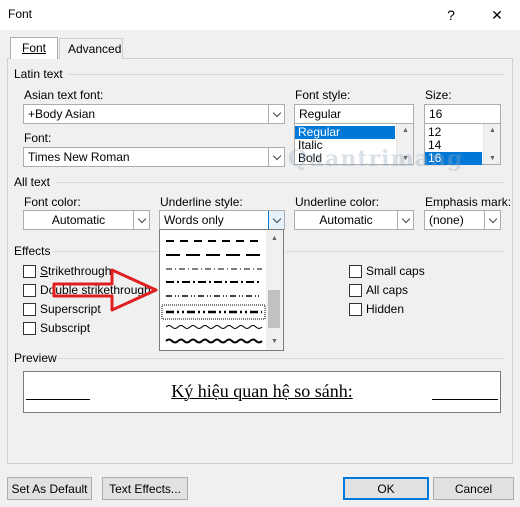  Describe the element at coordinates (38, 74) in the screenshot. I see `latin-text-group-label: Latin text` at that location.